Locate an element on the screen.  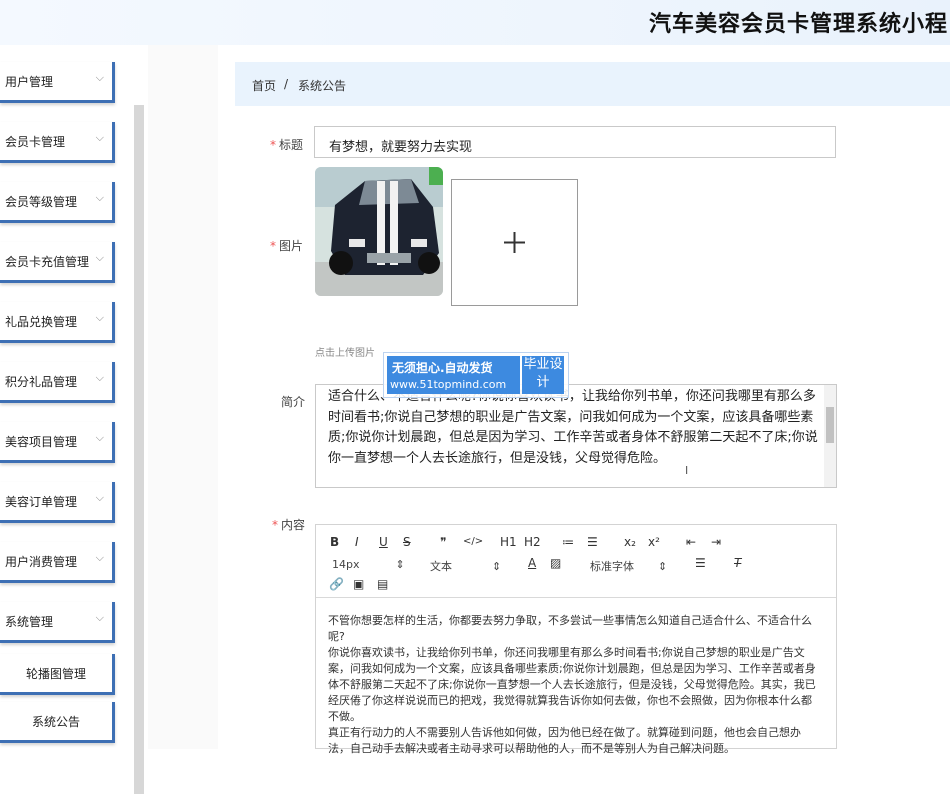
watermark-line1: 无须担心.自动发货 is located at coordinates (442, 368).